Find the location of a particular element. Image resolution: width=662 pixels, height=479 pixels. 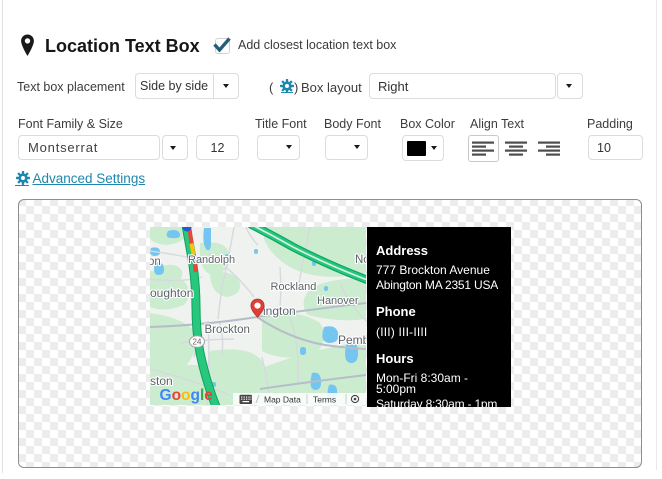

svg-text: Map Data is located at coordinates (282, 400).